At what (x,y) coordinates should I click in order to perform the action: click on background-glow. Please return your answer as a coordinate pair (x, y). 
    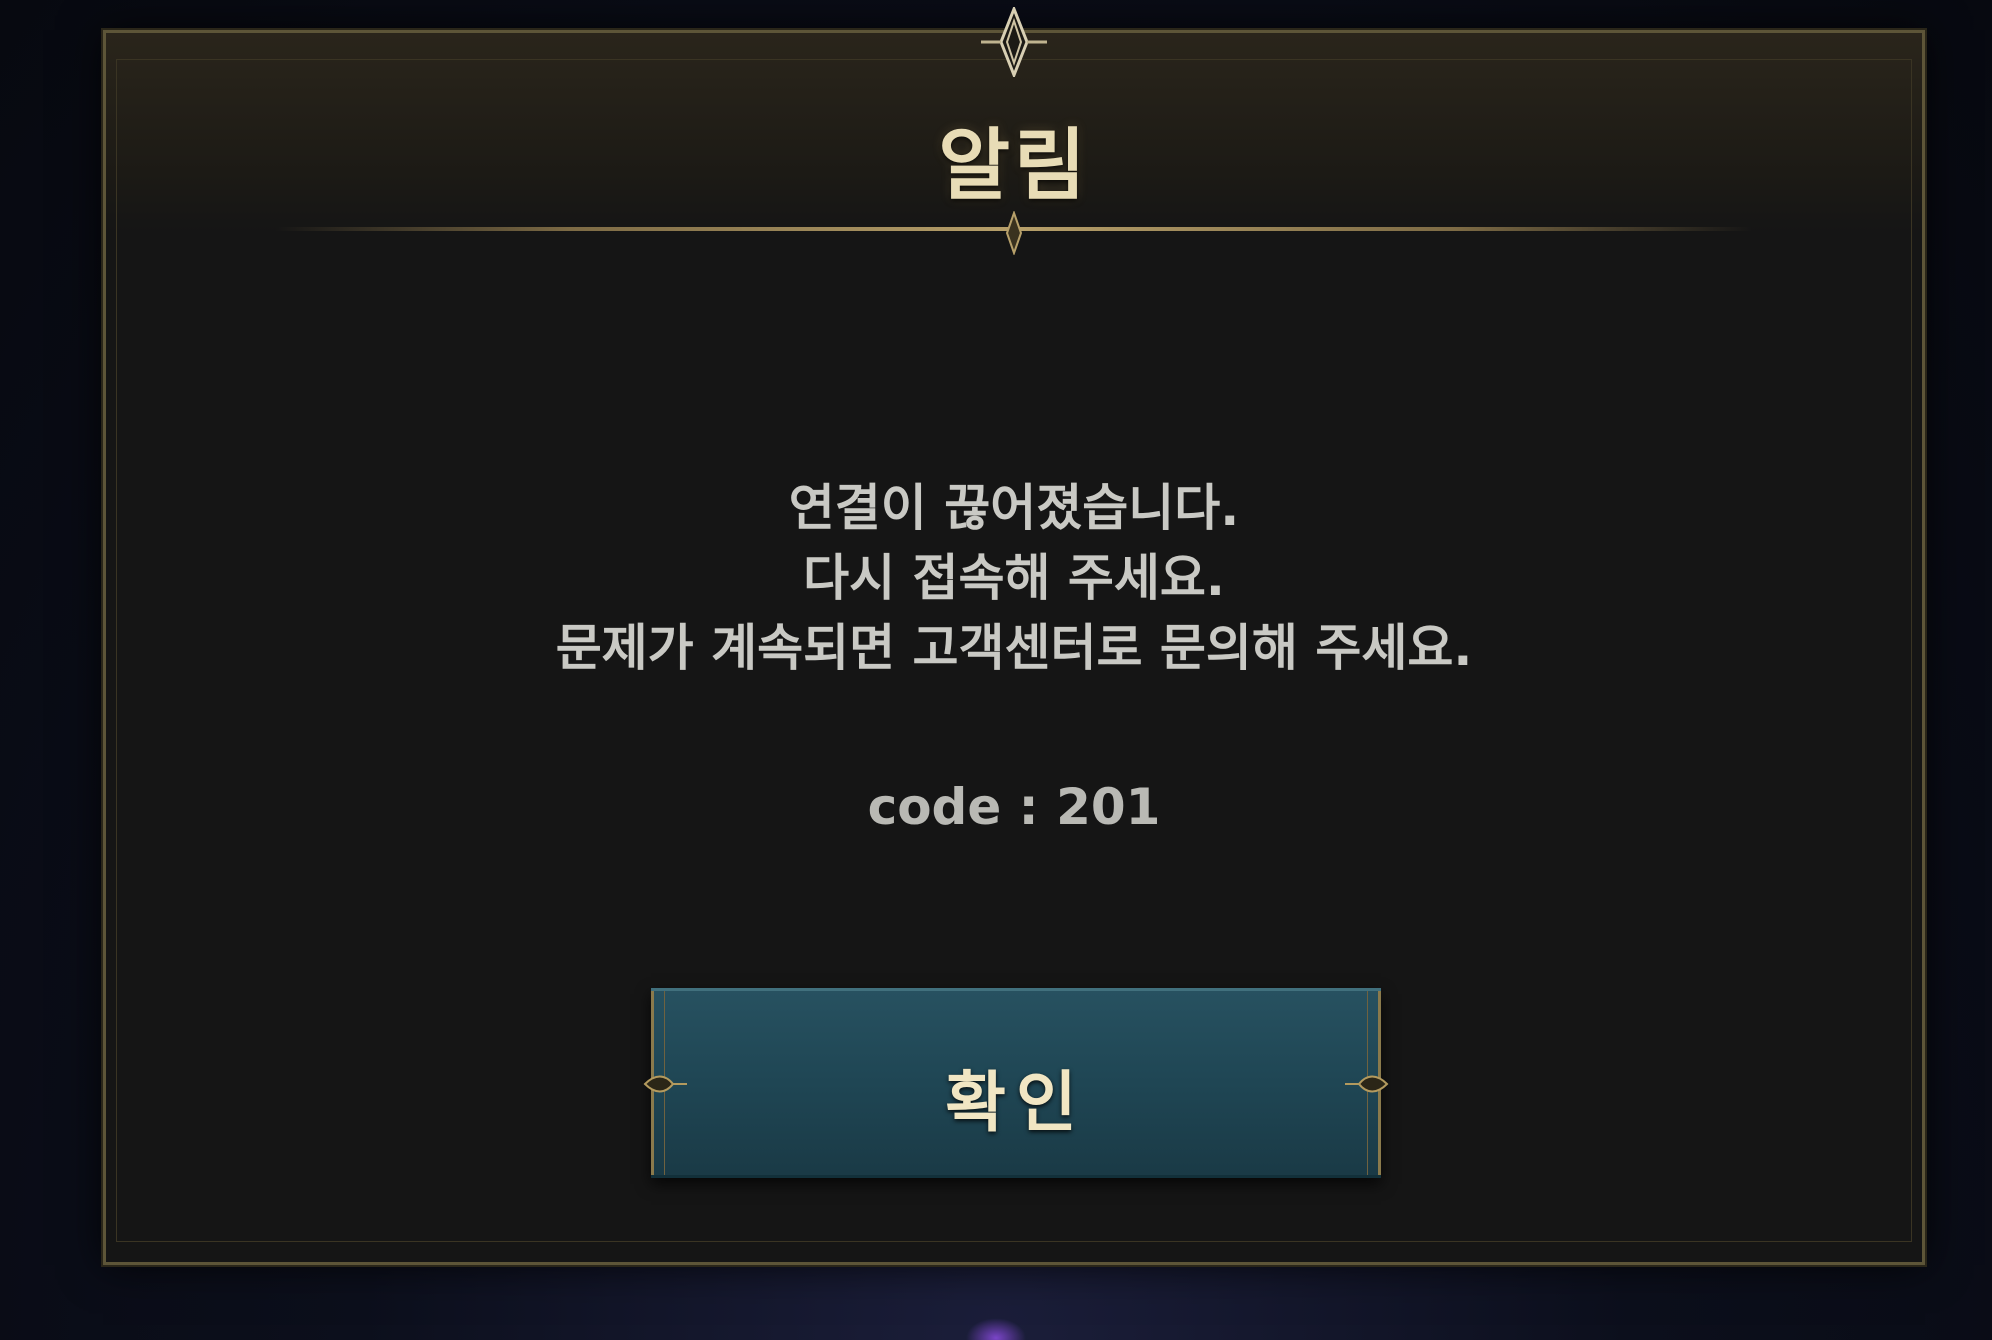
    Looking at the image, I should click on (996, 1329).